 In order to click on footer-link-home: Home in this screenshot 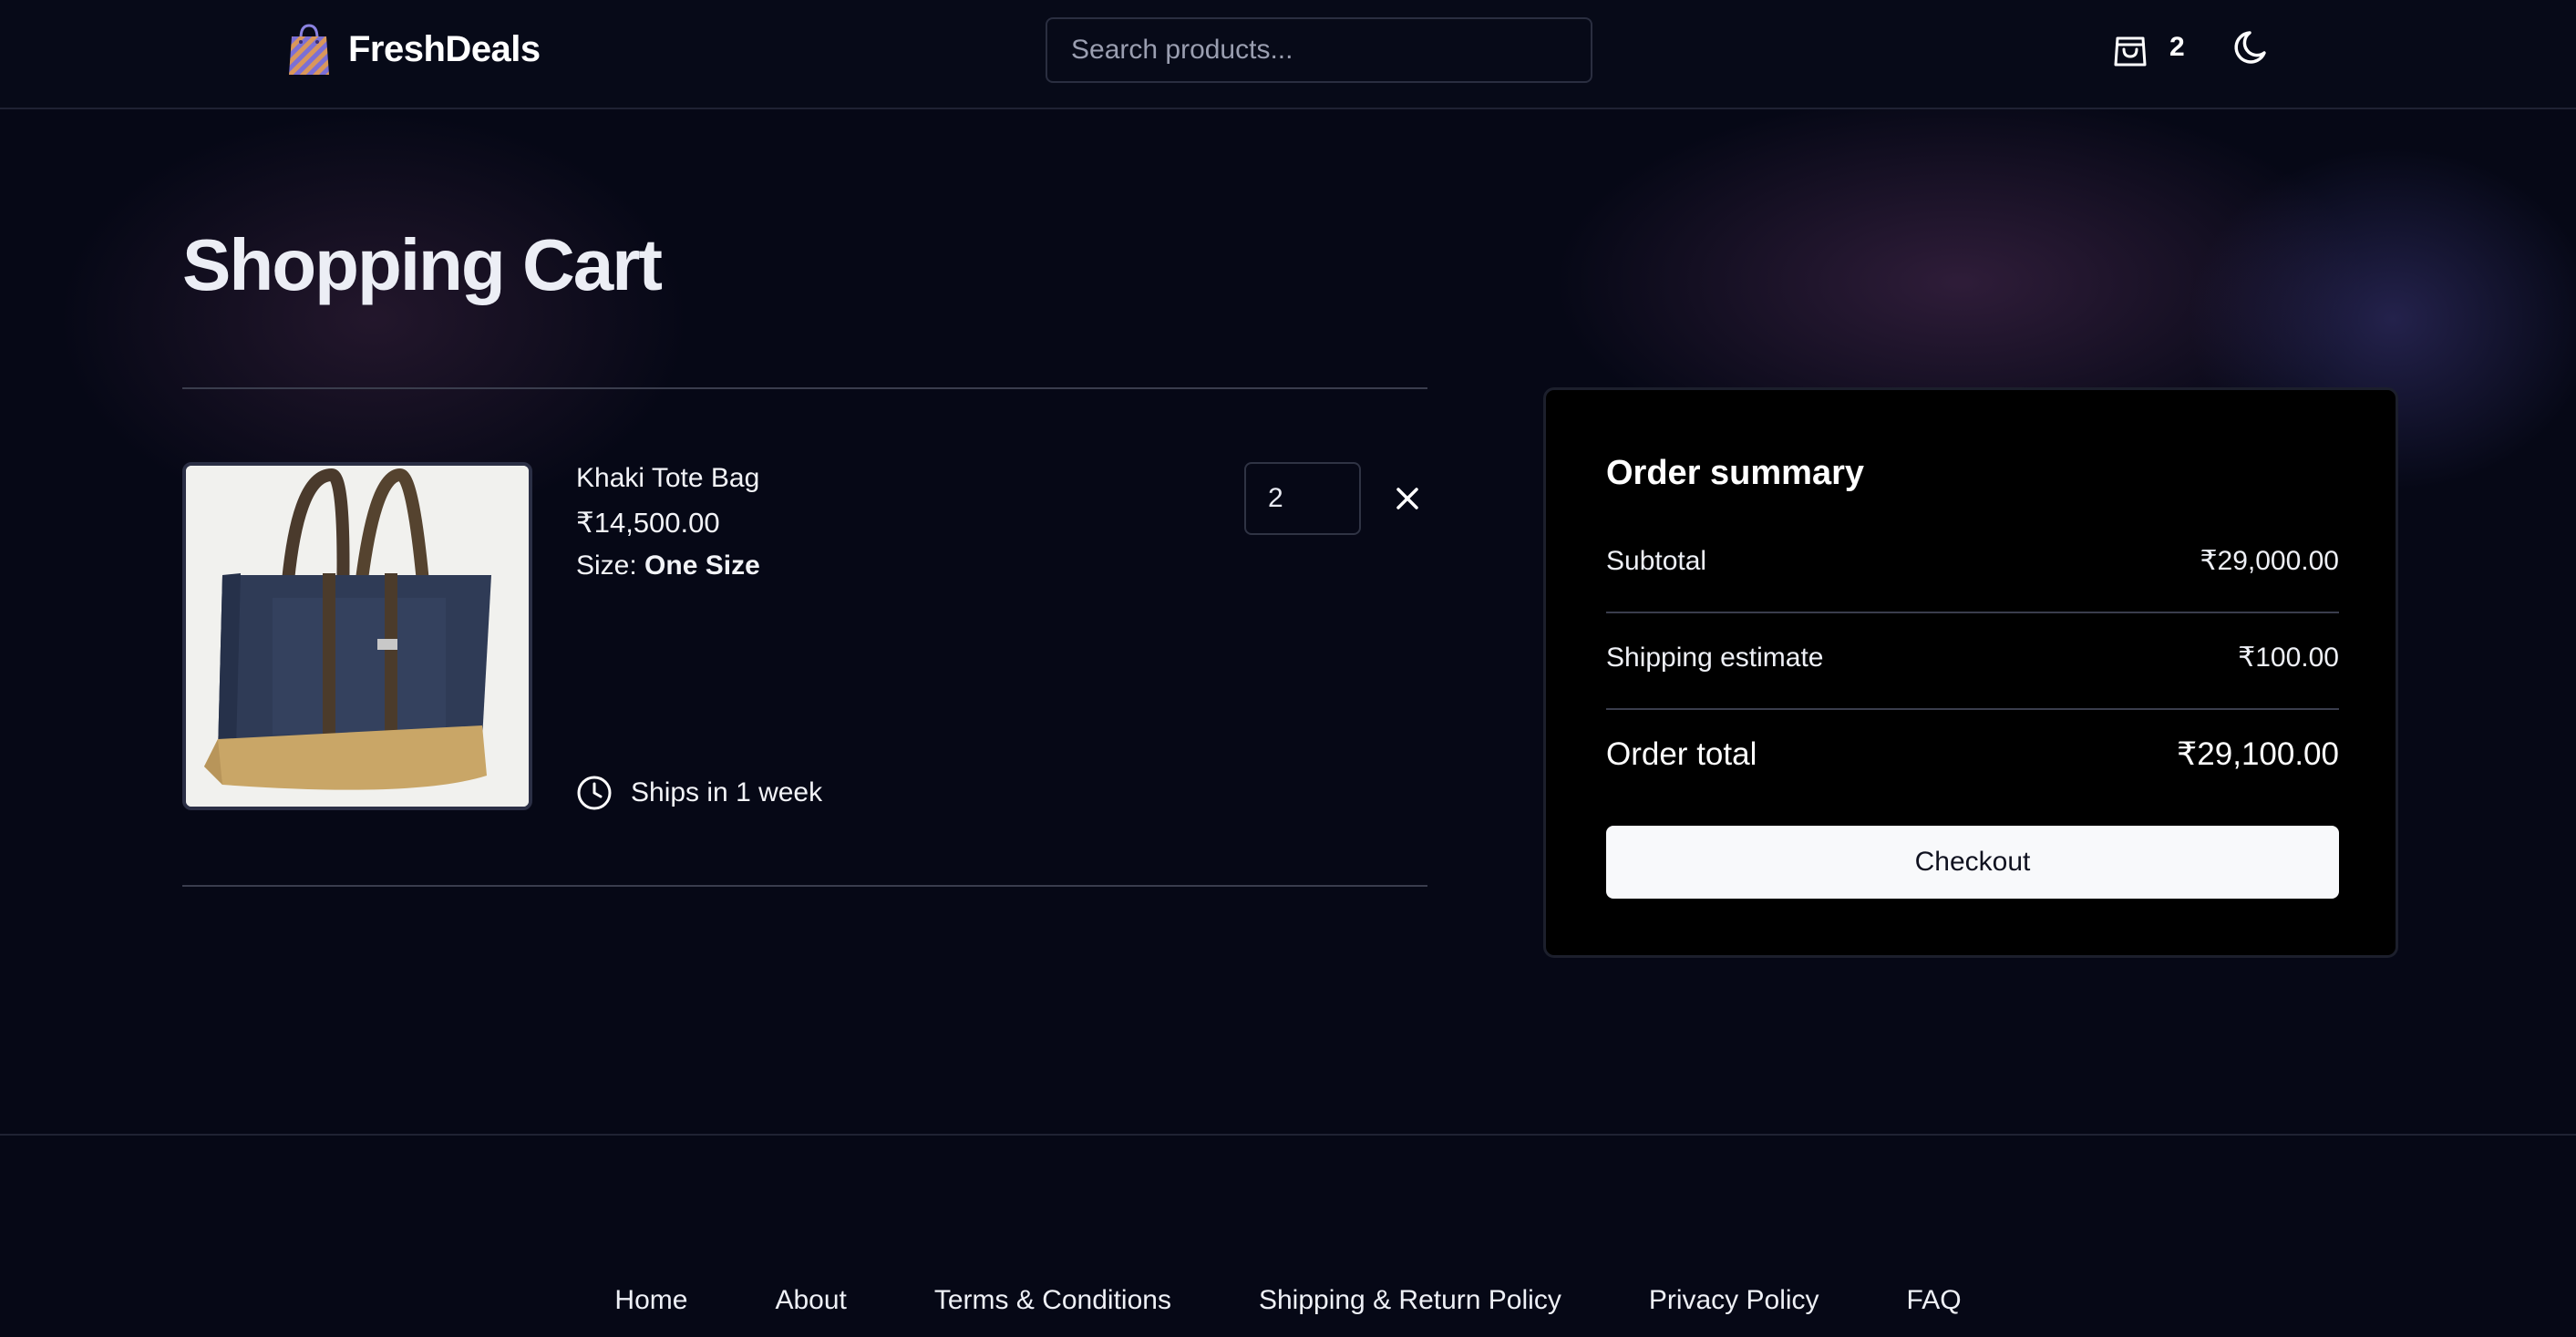, I will do `click(650, 1300)`.